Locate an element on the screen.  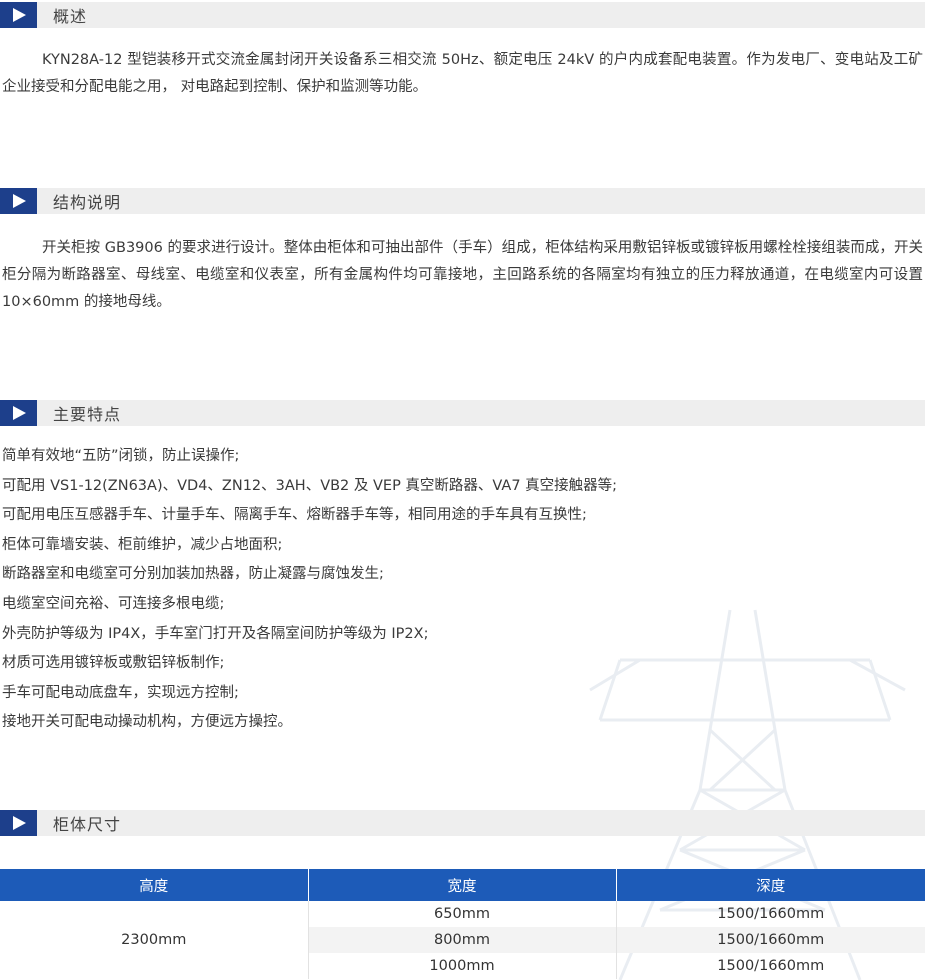
section-header-dimensions: 柜体尺寸 is located at coordinates (462, 823).